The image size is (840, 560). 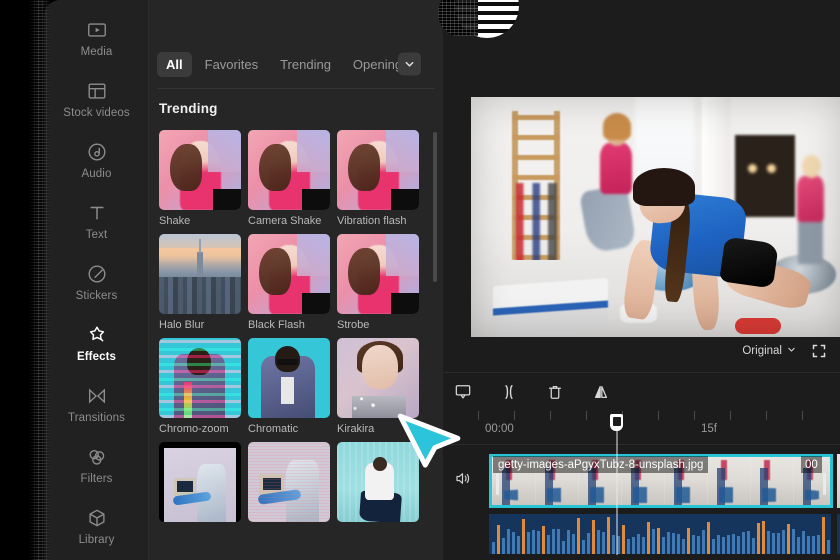 What do you see at coordinates (96, 478) in the screenshot?
I see `sidebar-item-label: Filters` at bounding box center [96, 478].